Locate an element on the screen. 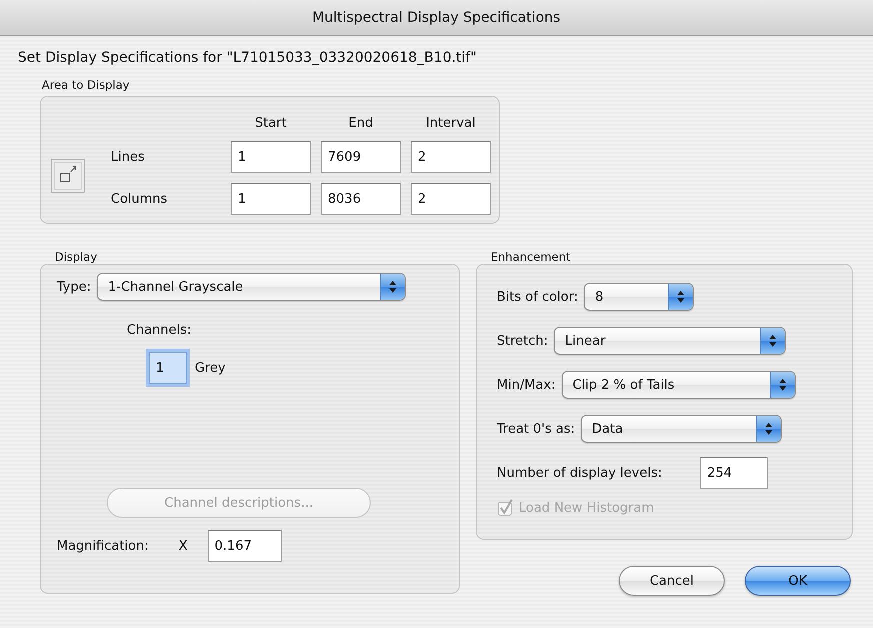 The height and width of the screenshot is (628, 873). dropdown-select: Data is located at coordinates (681, 429).